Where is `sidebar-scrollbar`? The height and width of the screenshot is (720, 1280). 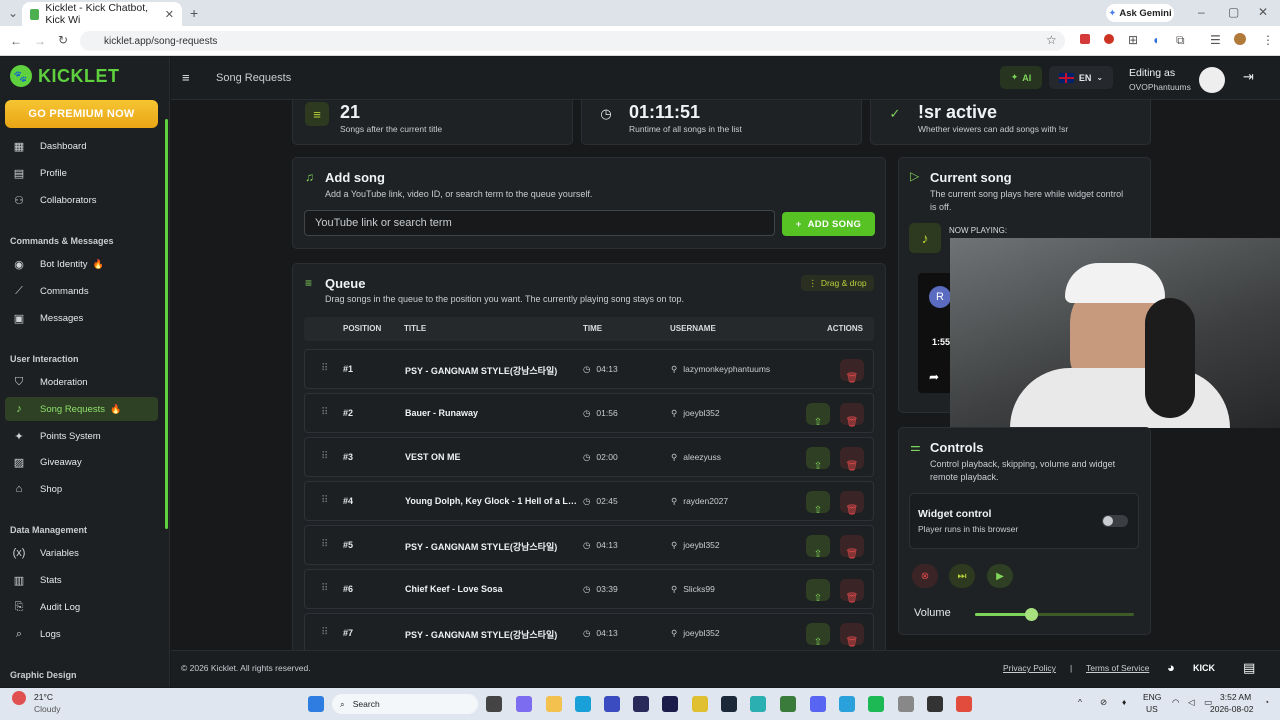 sidebar-scrollbar is located at coordinates (166, 324).